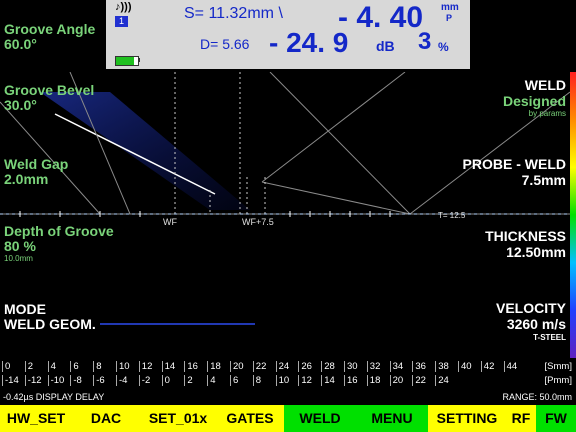 This screenshot has width=576, height=432. Describe the element at coordinates (123, 7) in the screenshot. I see `speaker-icon: ♪)))` at that location.